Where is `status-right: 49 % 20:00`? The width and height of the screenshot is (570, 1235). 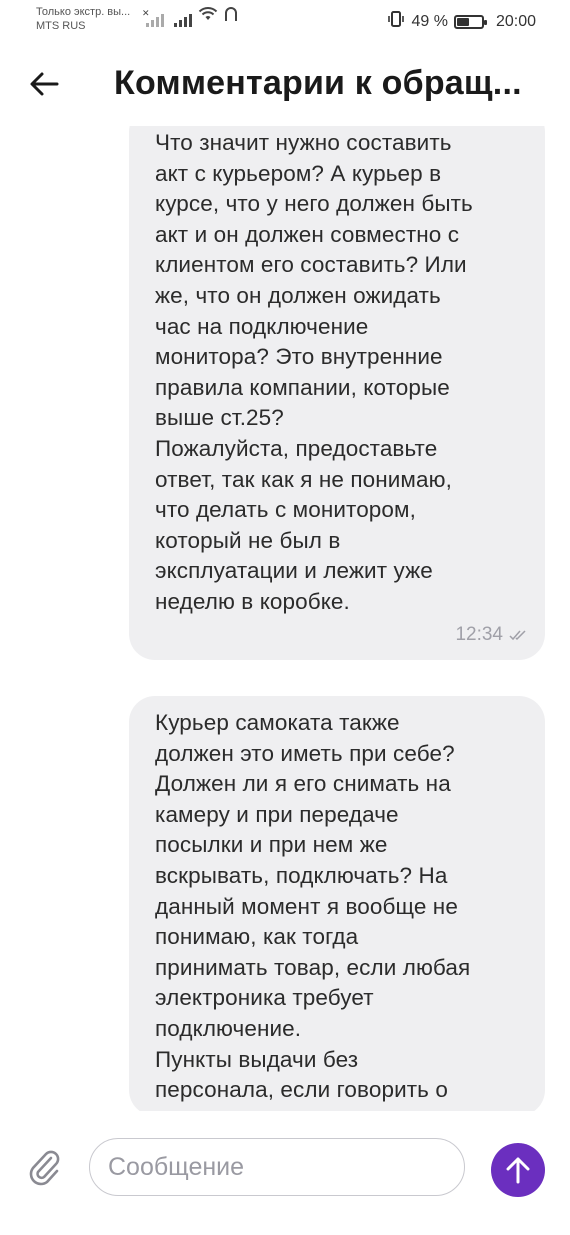 status-right: 49 % 20:00 is located at coordinates (461, 21).